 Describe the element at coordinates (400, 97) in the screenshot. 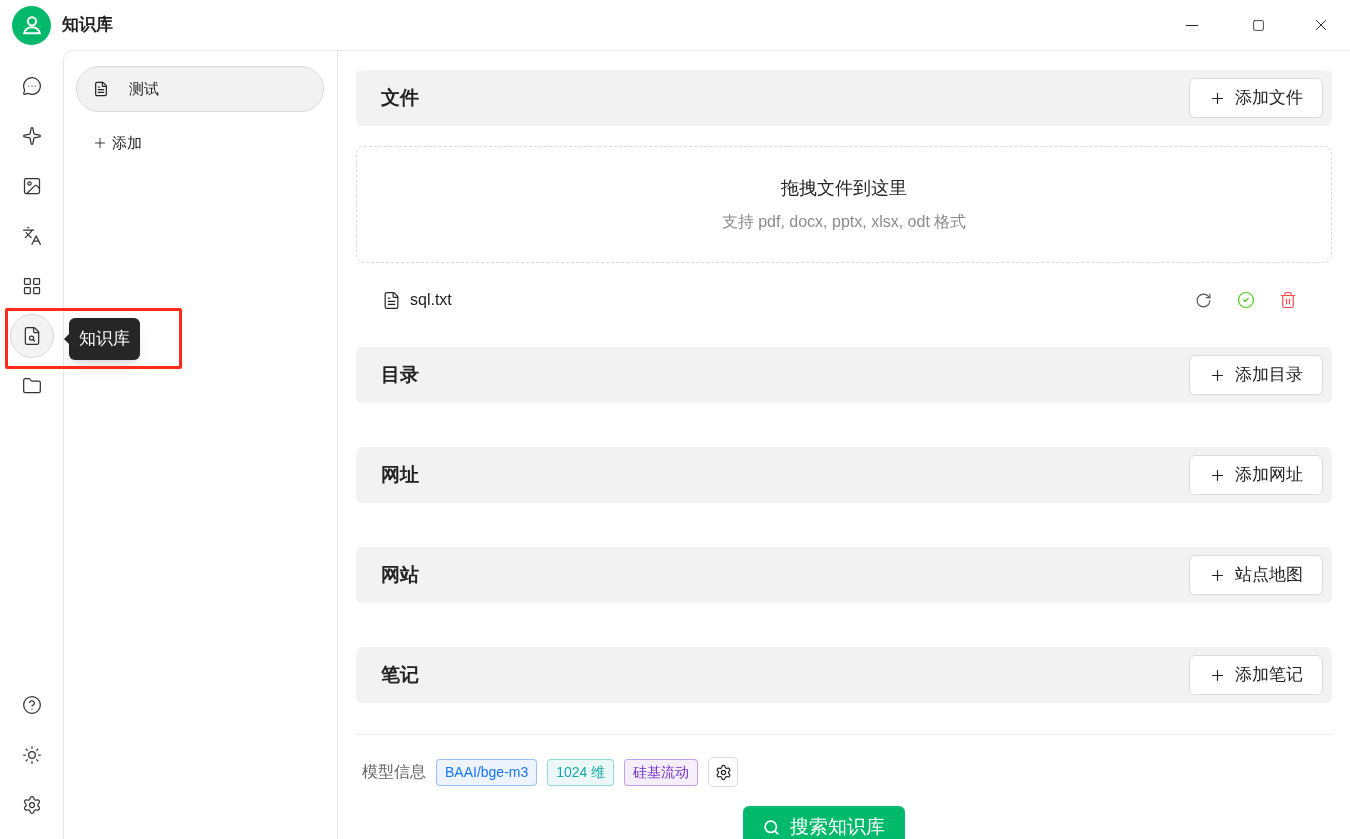

I see `section-title: 文件` at that location.